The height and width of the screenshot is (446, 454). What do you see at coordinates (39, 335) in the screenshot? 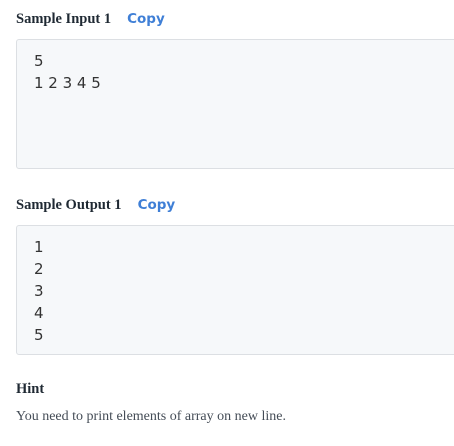
I see `sample-output-line: 5` at bounding box center [39, 335].